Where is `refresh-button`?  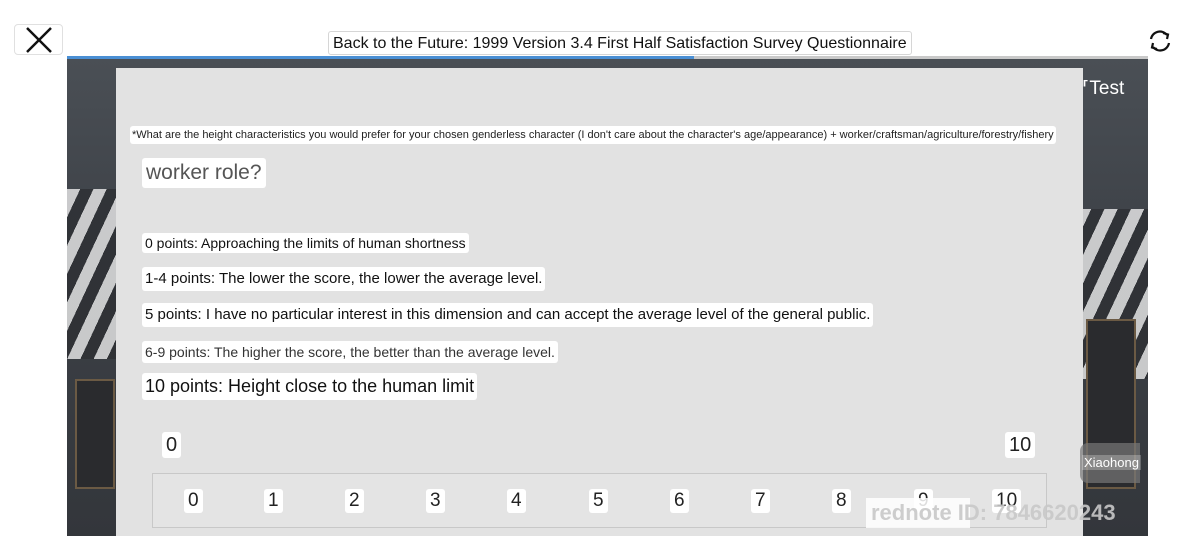 refresh-button is located at coordinates (1160, 41).